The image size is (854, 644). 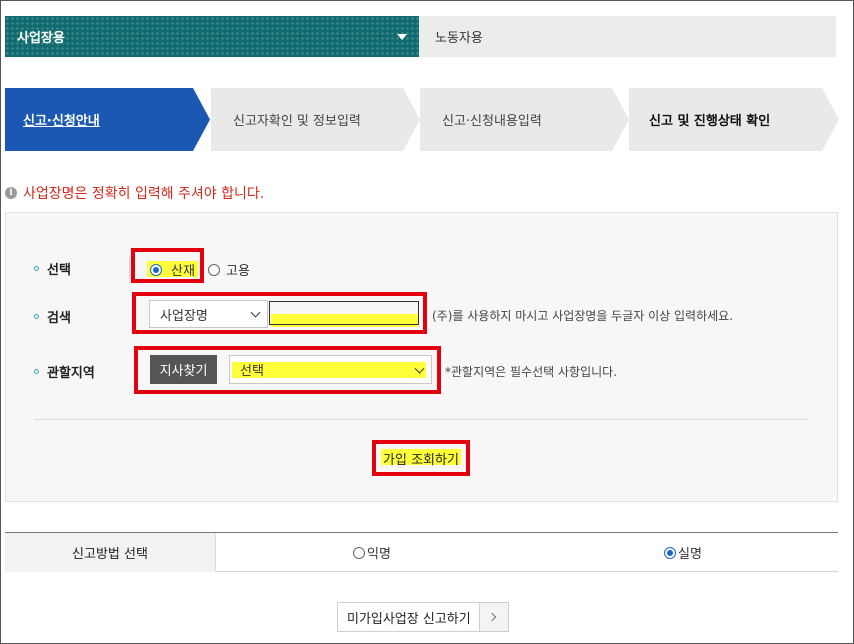 I want to click on step-status-check: 신고 및 진행상태 확인, so click(x=734, y=119).